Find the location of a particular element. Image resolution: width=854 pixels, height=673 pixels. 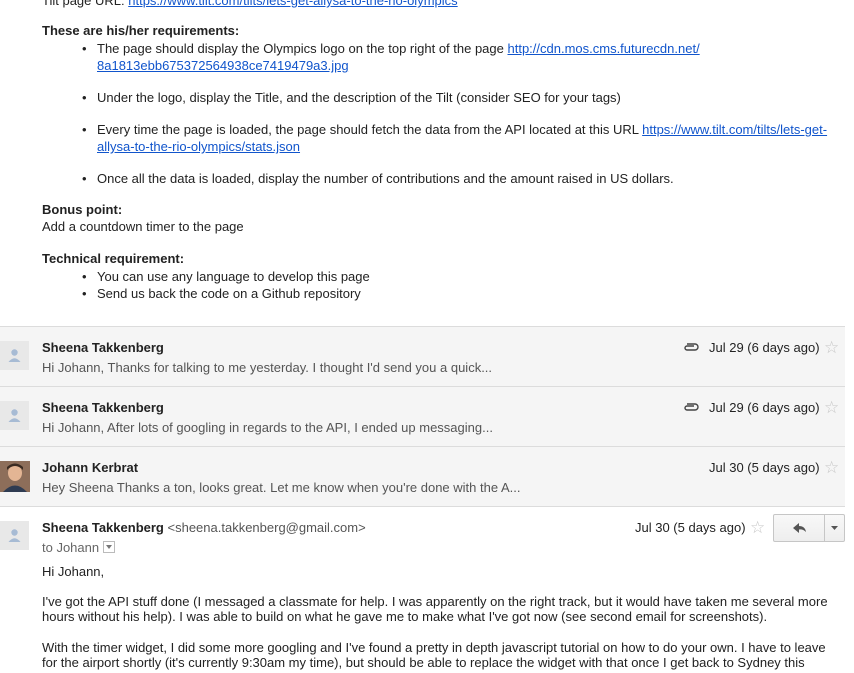

reply-button-group is located at coordinates (809, 528).